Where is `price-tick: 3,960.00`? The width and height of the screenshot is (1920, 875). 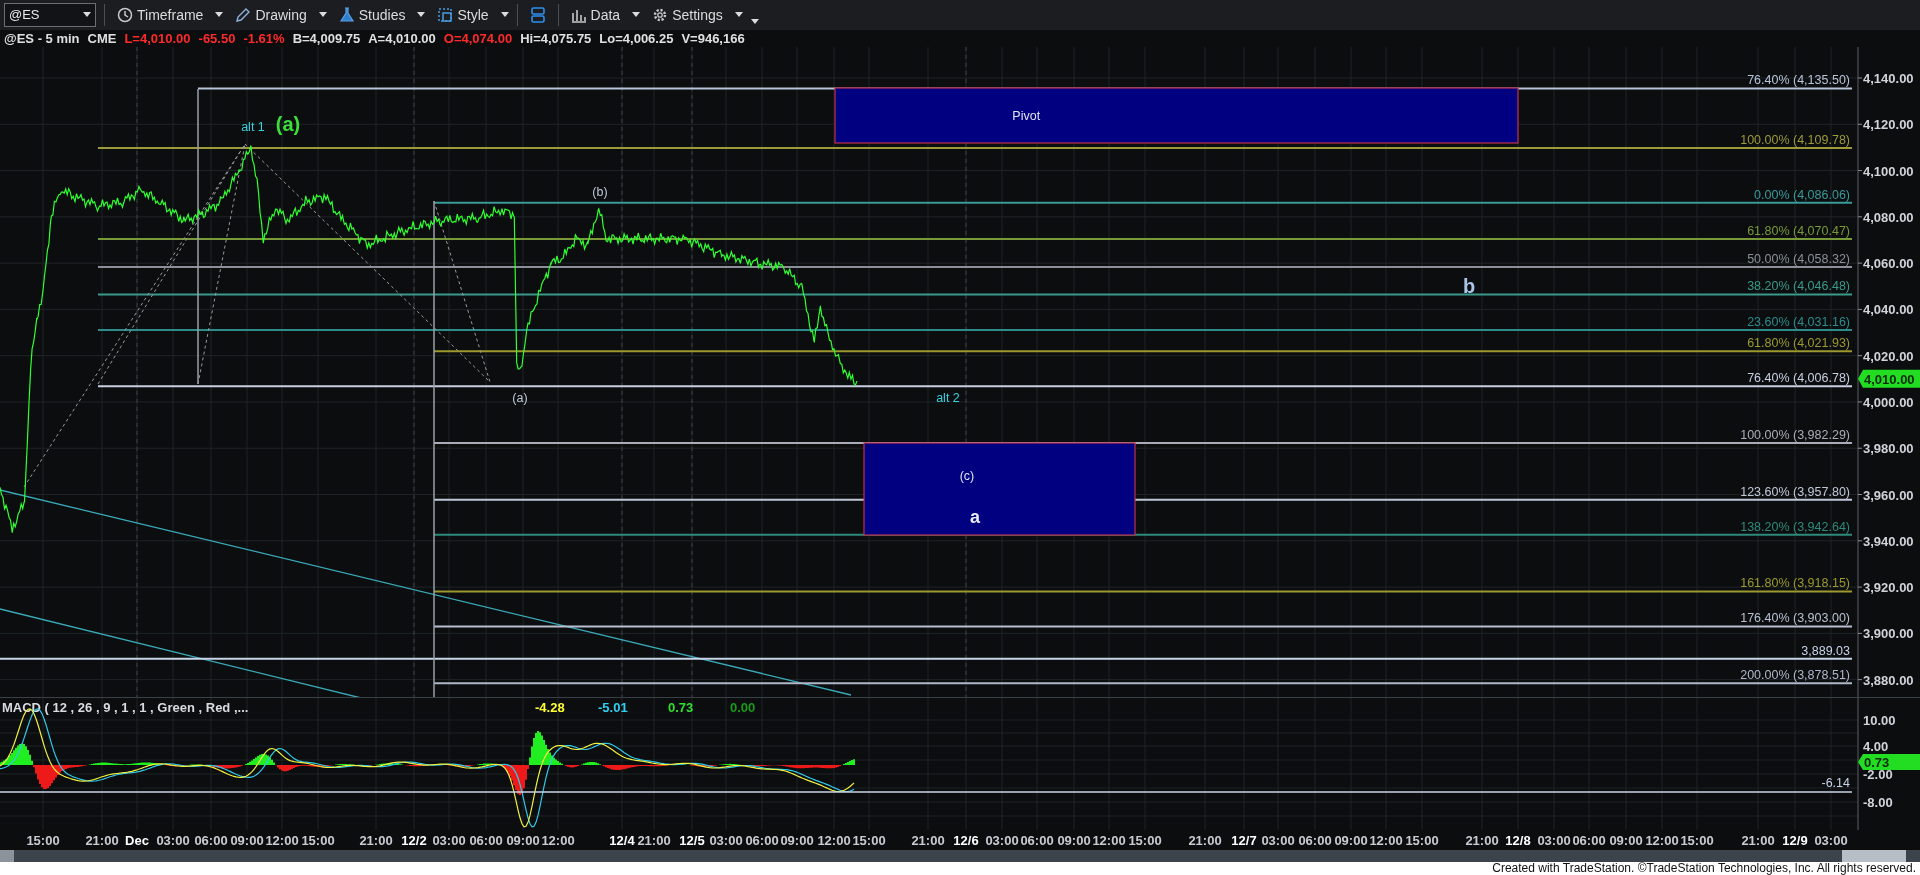 price-tick: 3,960.00 is located at coordinates (1888, 495).